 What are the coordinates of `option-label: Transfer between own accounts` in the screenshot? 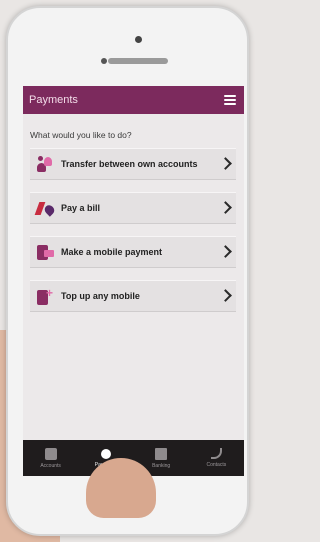 It's located at (129, 164).